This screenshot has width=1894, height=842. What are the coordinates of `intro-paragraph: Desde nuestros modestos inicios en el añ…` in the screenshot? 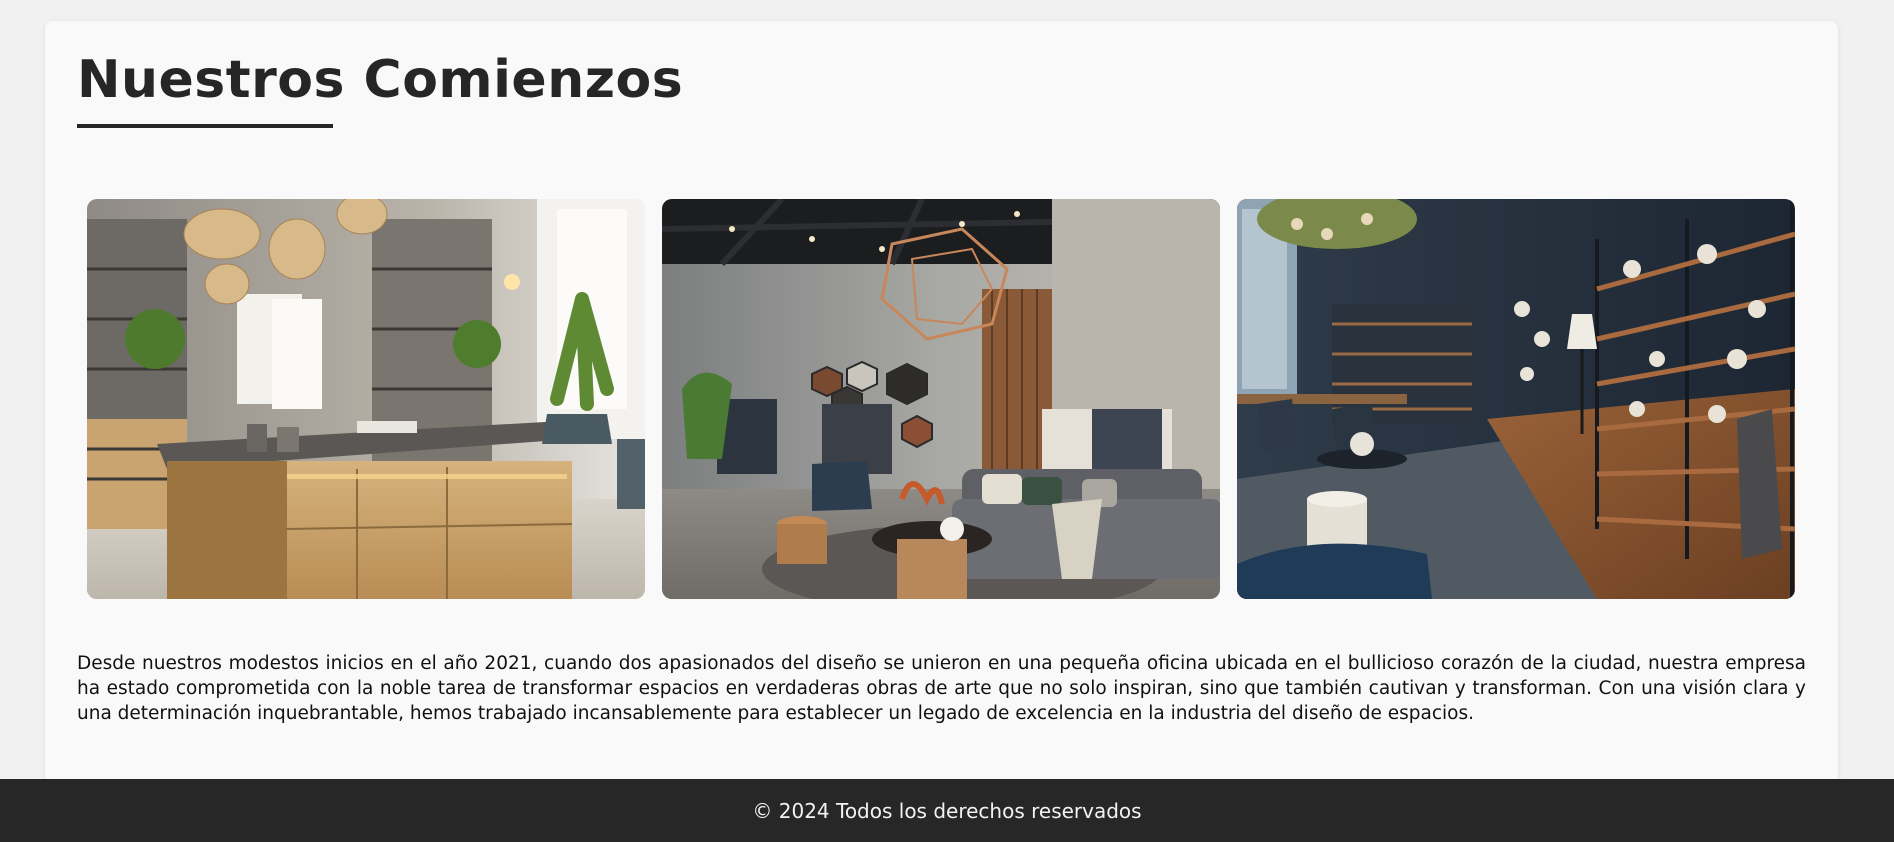 It's located at (941, 688).